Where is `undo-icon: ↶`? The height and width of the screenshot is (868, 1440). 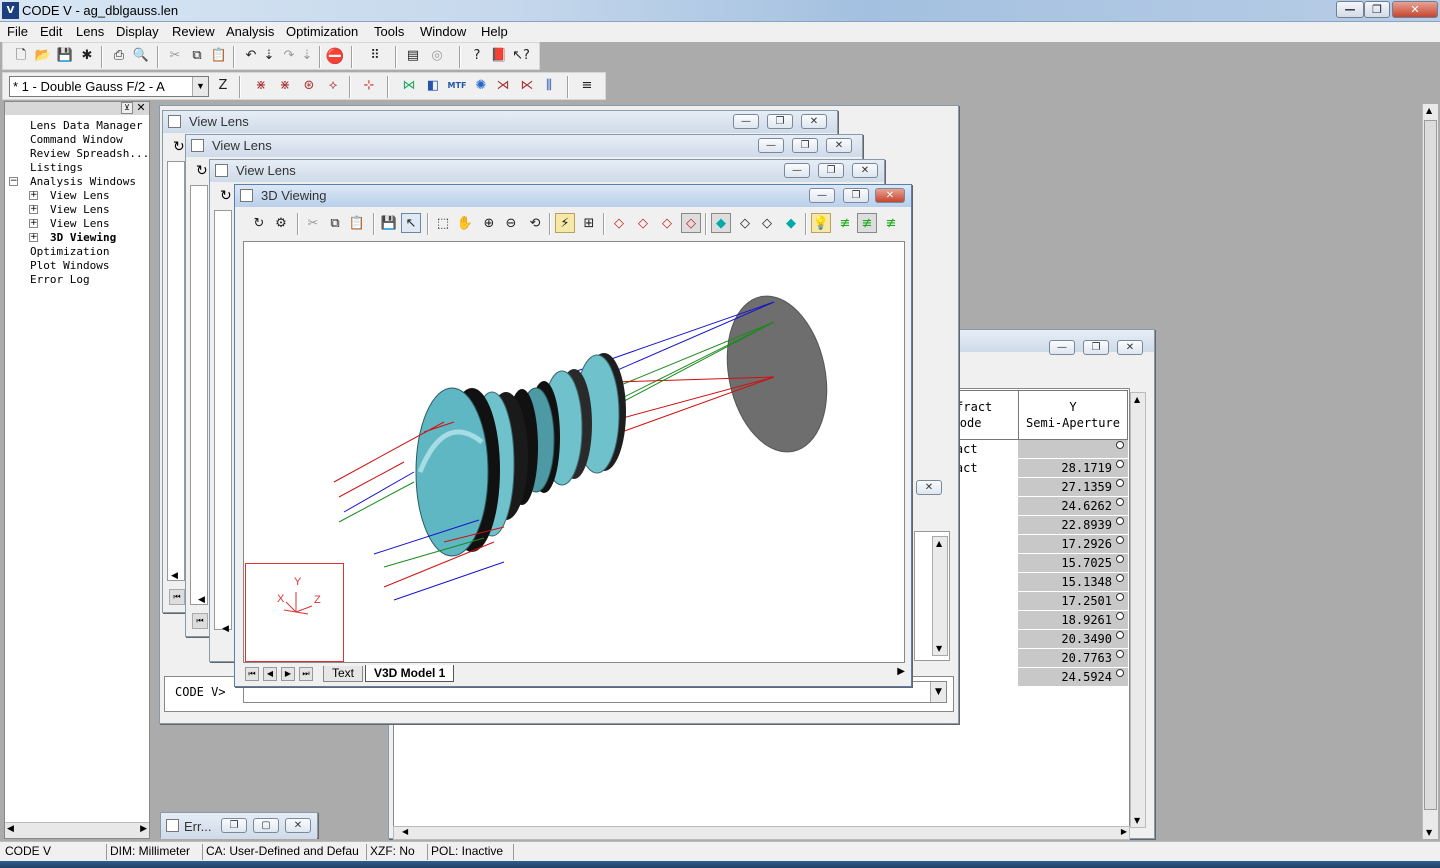 undo-icon: ↶ is located at coordinates (251, 56).